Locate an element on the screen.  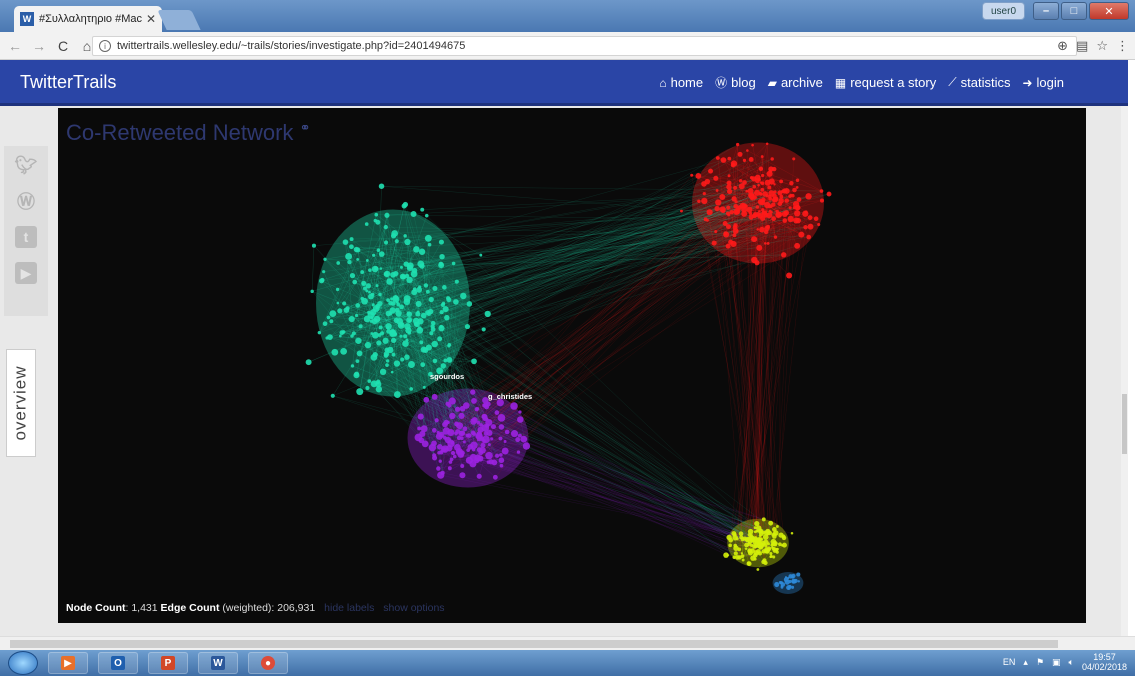
wordpress-icon: Ⓦ is located at coordinates (26, 201).